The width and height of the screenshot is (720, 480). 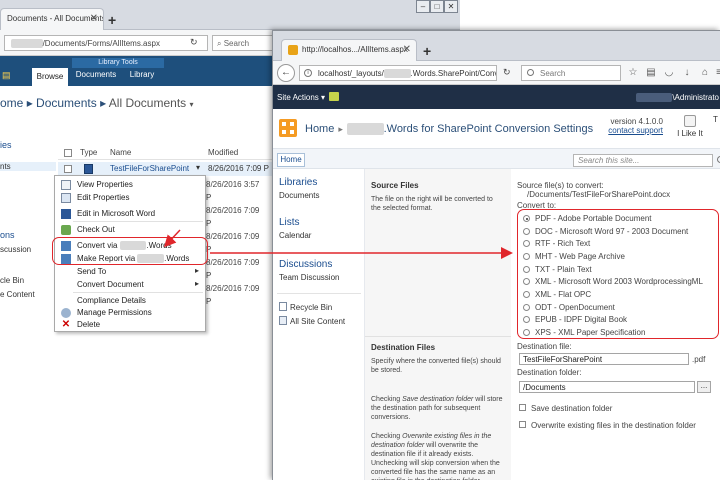 What do you see at coordinates (147, 103) in the screenshot?
I see `breadcrumb-view: All Documents` at bounding box center [147, 103].